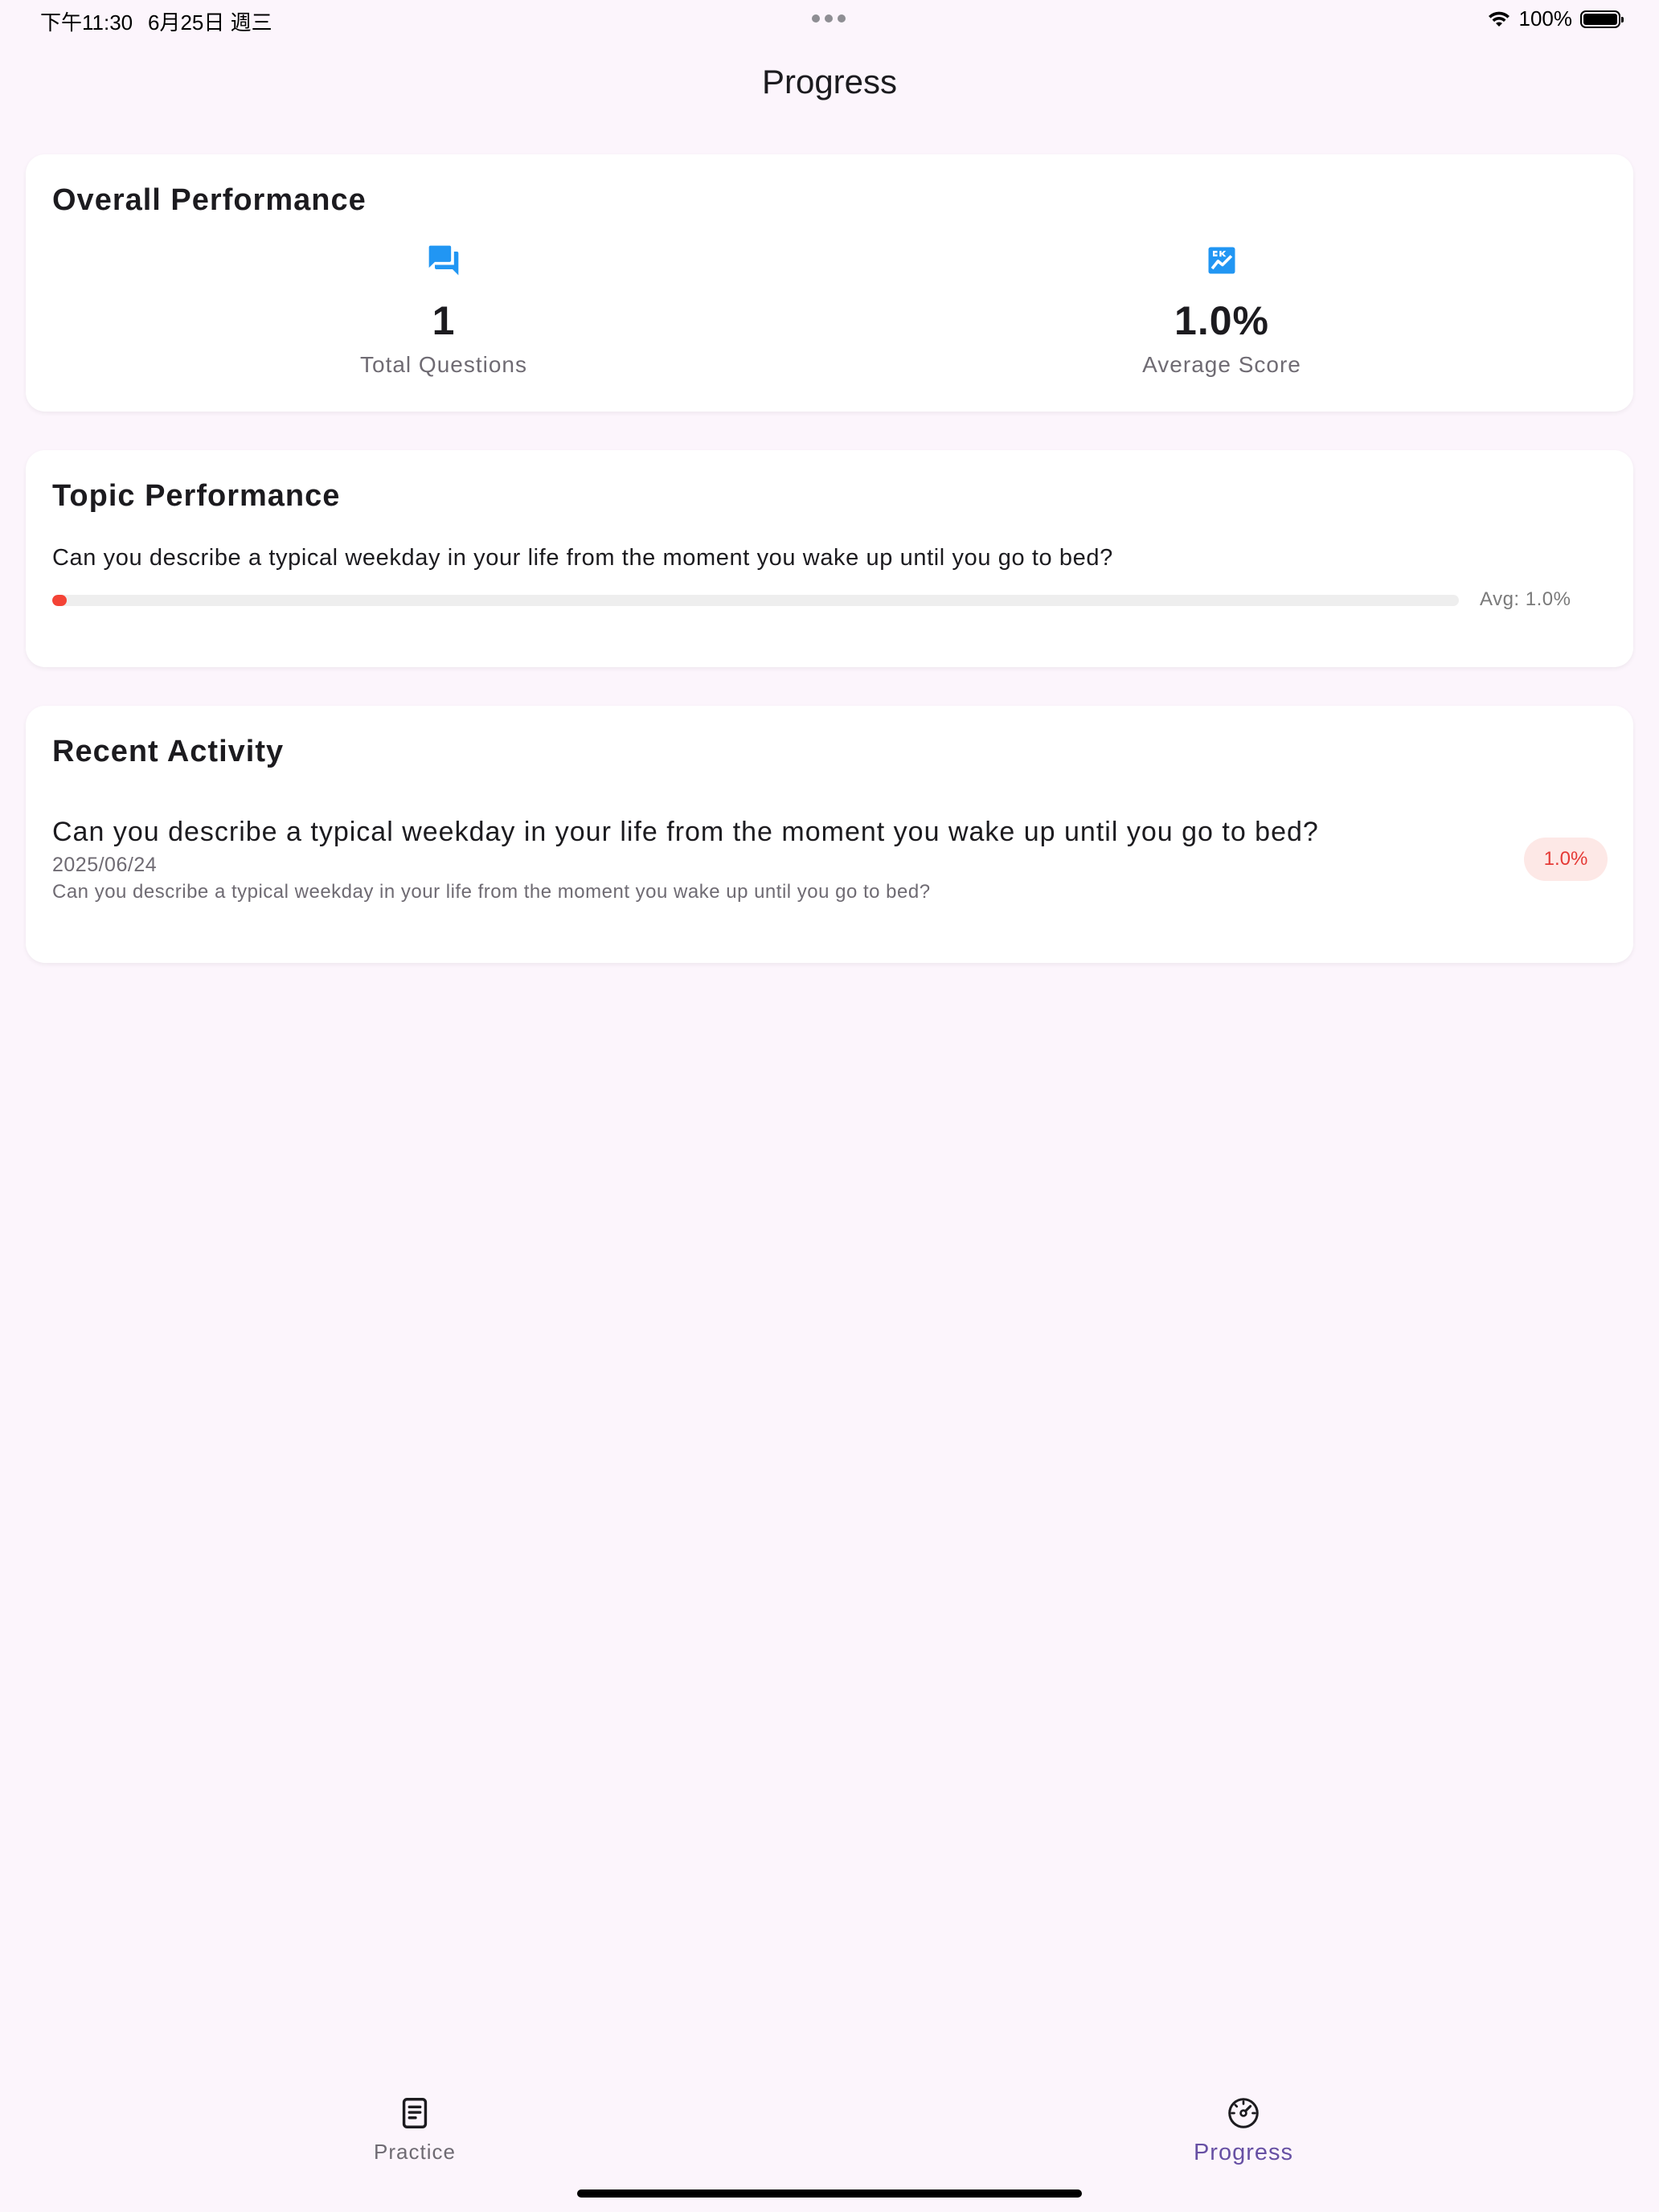 The height and width of the screenshot is (2212, 1659). What do you see at coordinates (1221, 260) in the screenshot?
I see `score-chart-icon` at bounding box center [1221, 260].